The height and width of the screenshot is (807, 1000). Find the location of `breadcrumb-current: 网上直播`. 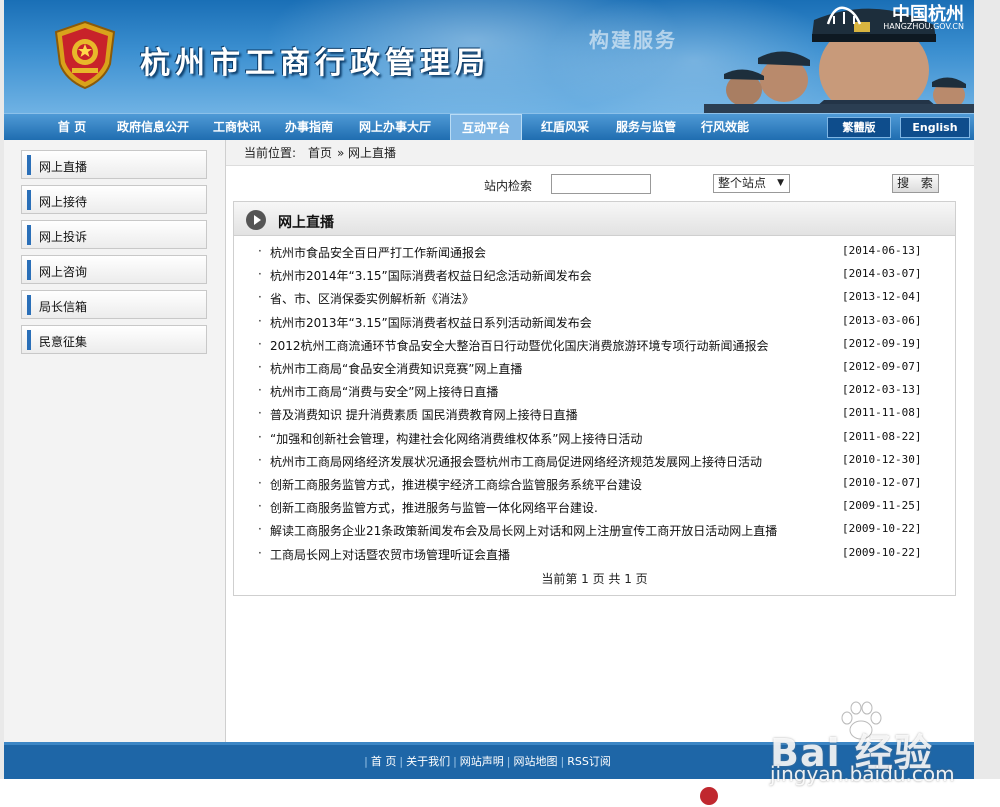

breadcrumb-current: 网上直播 is located at coordinates (372, 153).